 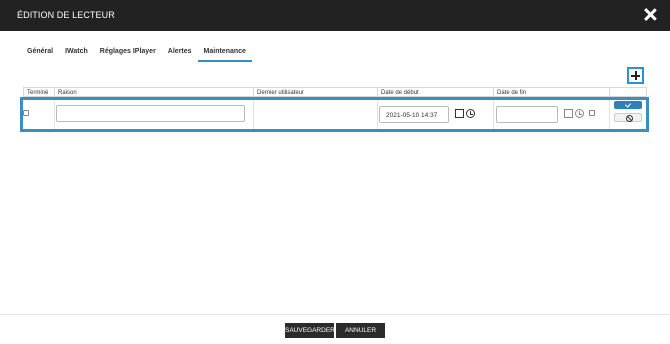 What do you see at coordinates (150, 113) in the screenshot?
I see `raison-input` at bounding box center [150, 113].